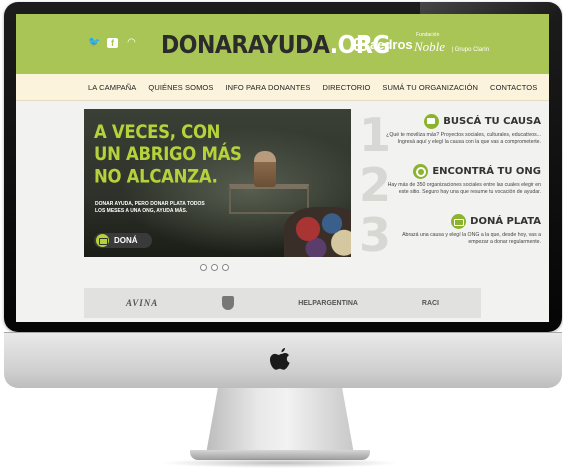  What do you see at coordinates (451, 44) in the screenshot?
I see `partner-logo-noble: Fundación Noble | Grupo Clarín` at bounding box center [451, 44].